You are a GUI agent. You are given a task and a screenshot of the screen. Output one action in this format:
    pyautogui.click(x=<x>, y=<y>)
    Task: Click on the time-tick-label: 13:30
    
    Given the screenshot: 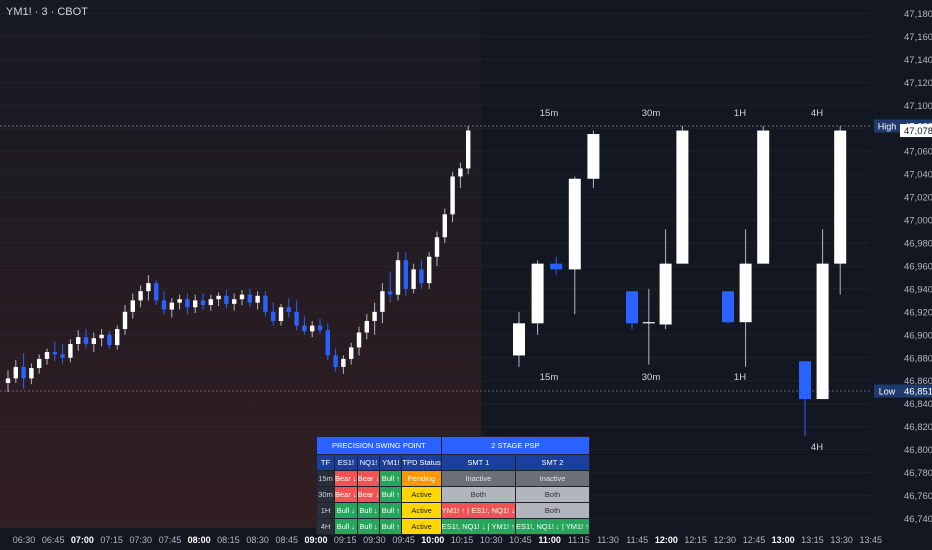 What is the action you would take?
    pyautogui.click(x=841, y=540)
    